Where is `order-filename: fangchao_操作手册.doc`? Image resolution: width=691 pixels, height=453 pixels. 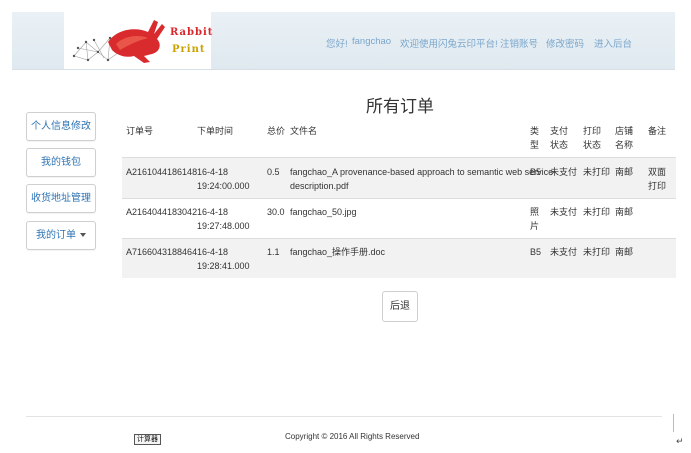
order-filename: fangchao_操作手册.doc is located at coordinates (338, 252).